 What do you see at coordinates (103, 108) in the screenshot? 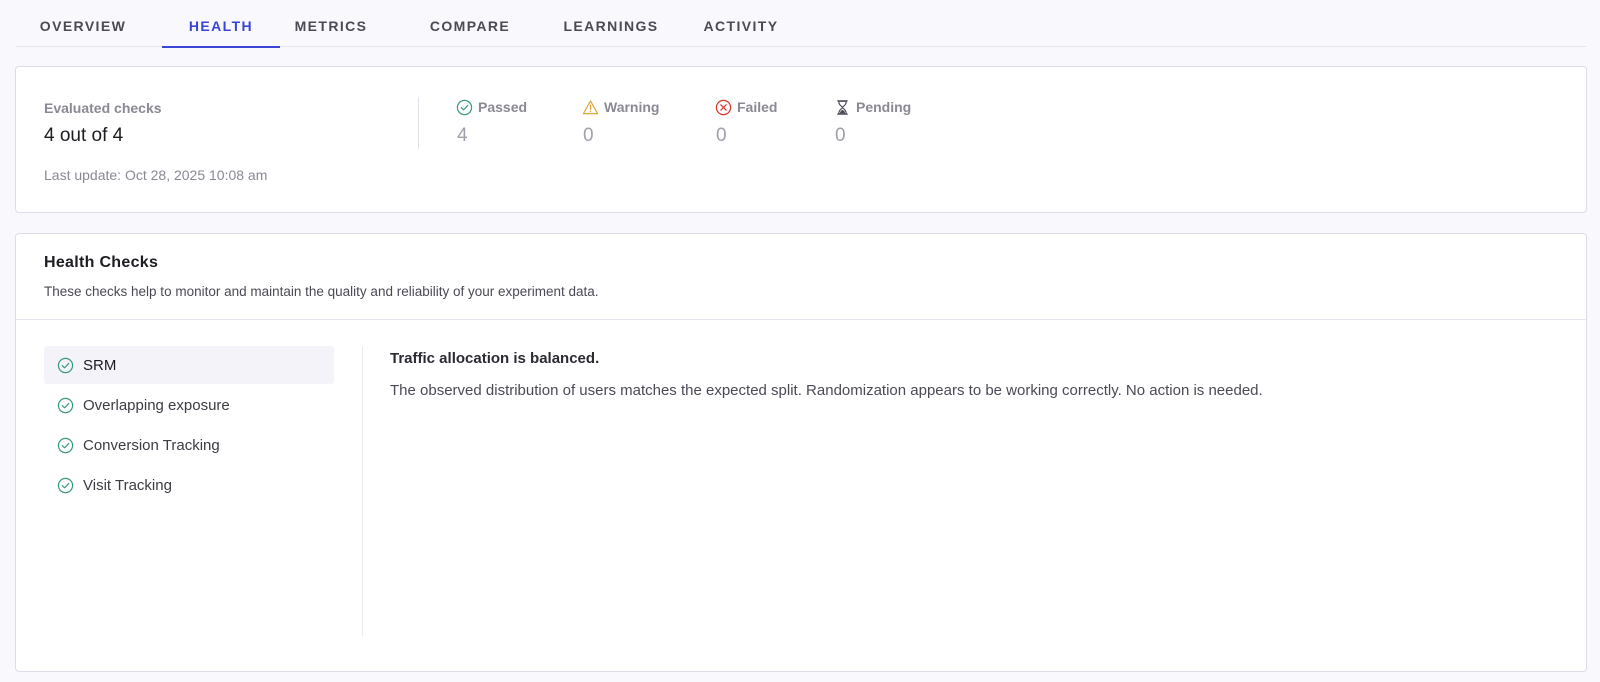
I see `evaluated-checks-label: Evaluated checks` at bounding box center [103, 108].